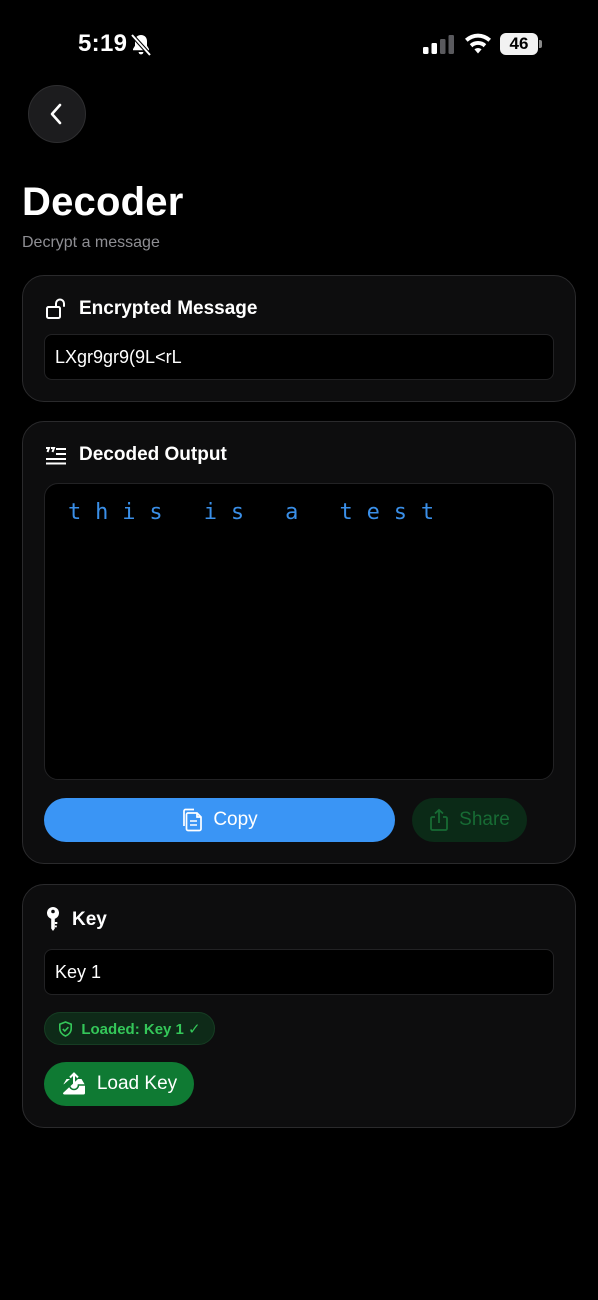 This screenshot has width=598, height=1300. Describe the element at coordinates (53, 919) in the screenshot. I see `key-icon` at that location.